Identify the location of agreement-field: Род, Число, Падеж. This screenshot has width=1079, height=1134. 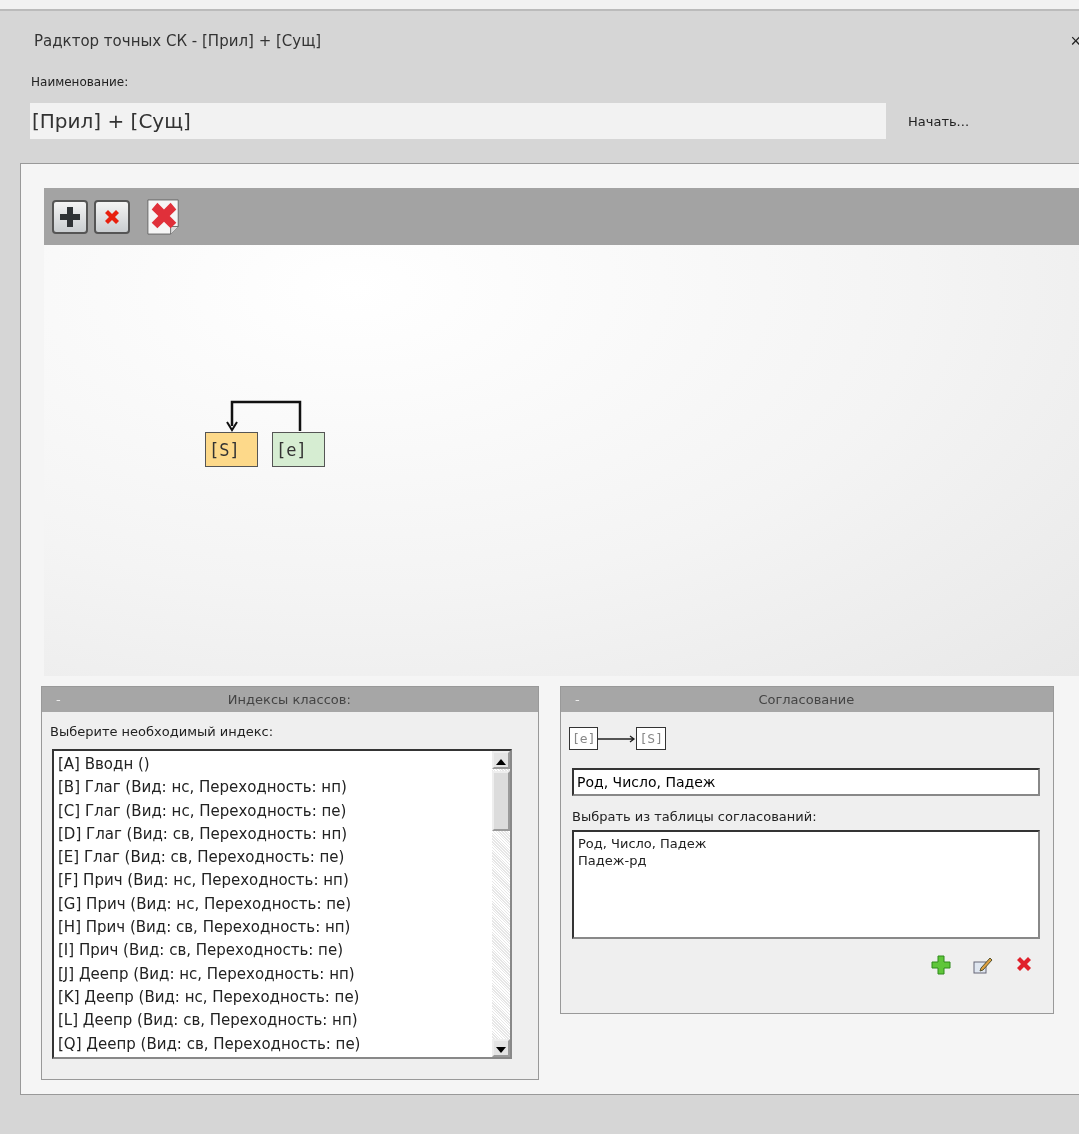
(806, 782).